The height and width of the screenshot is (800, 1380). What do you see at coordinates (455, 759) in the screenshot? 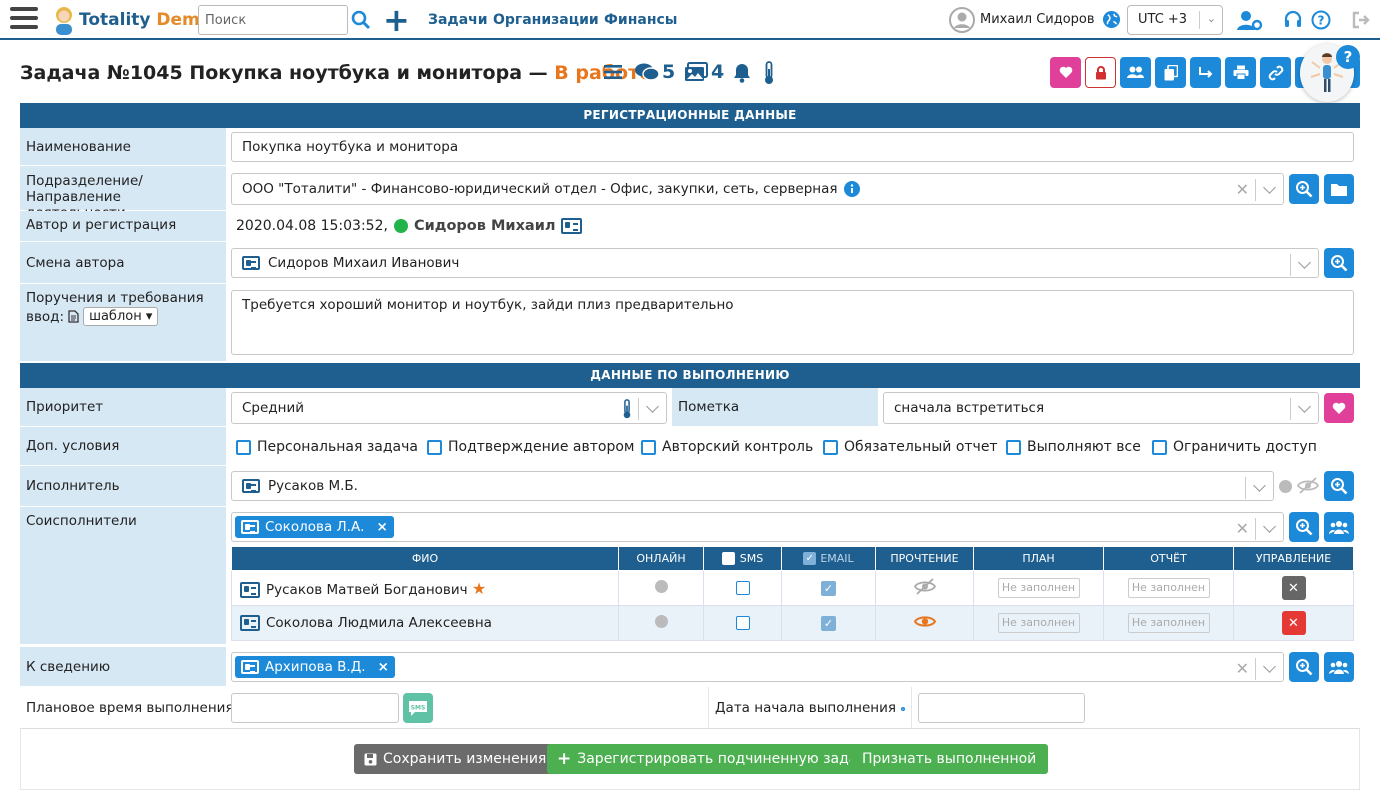
I see `save-button: Сохранить изменения` at bounding box center [455, 759].